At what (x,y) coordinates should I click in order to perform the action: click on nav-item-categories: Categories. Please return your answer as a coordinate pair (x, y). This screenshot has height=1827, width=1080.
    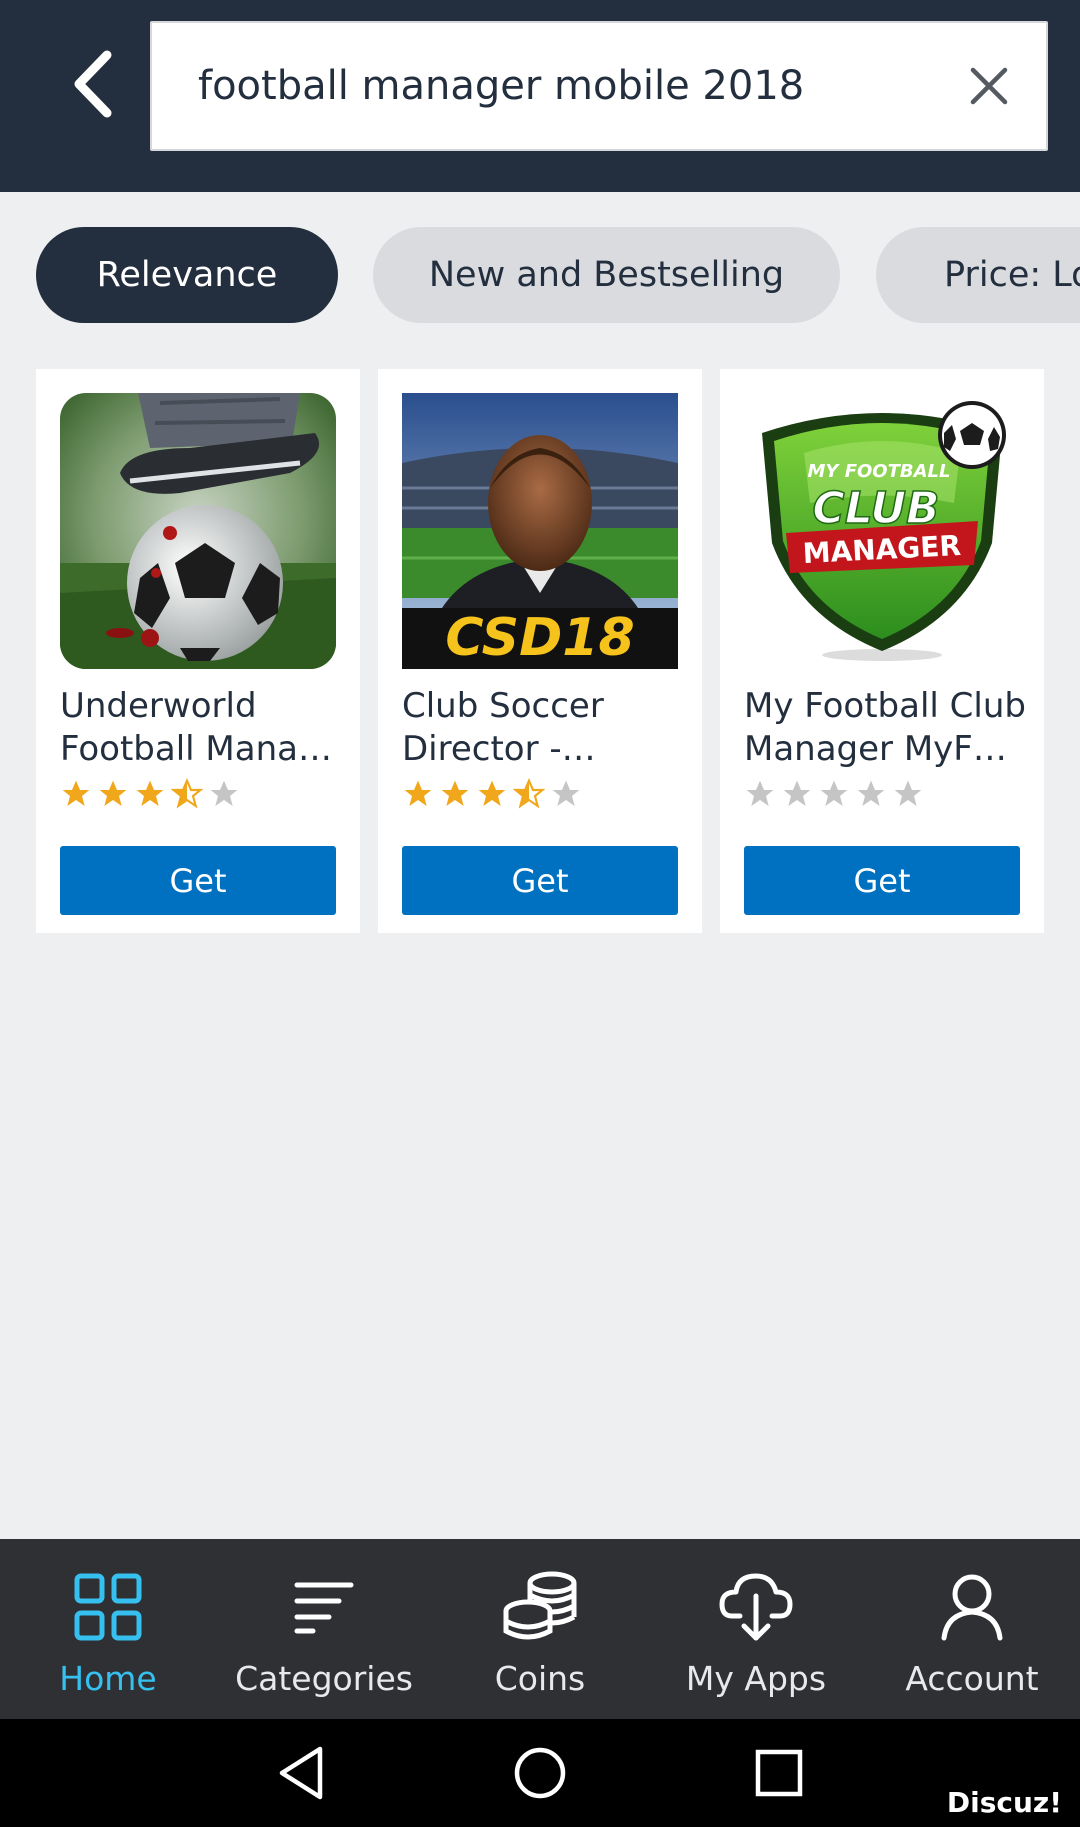
    Looking at the image, I should click on (324, 1629).